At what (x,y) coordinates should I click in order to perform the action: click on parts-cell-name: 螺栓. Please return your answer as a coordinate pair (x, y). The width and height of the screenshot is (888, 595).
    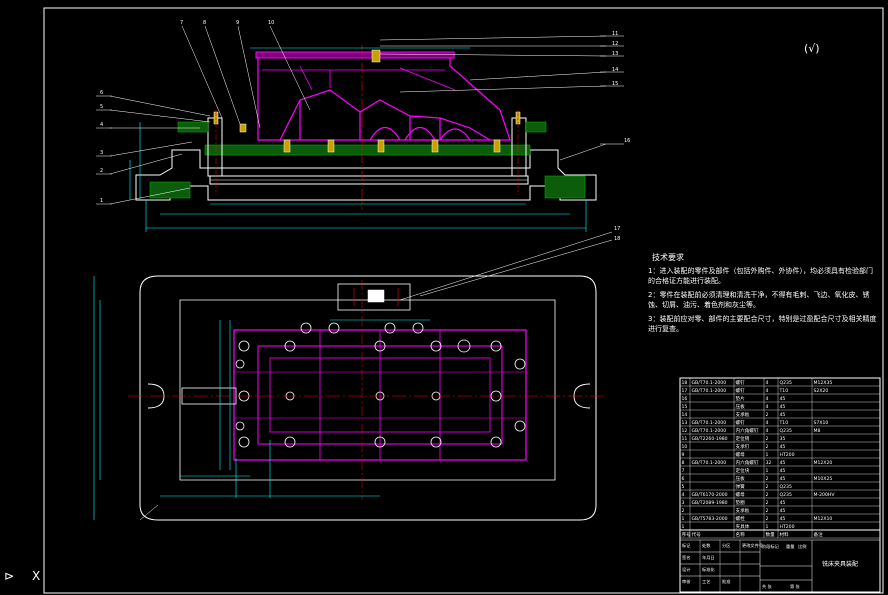
    Looking at the image, I should click on (741, 518).